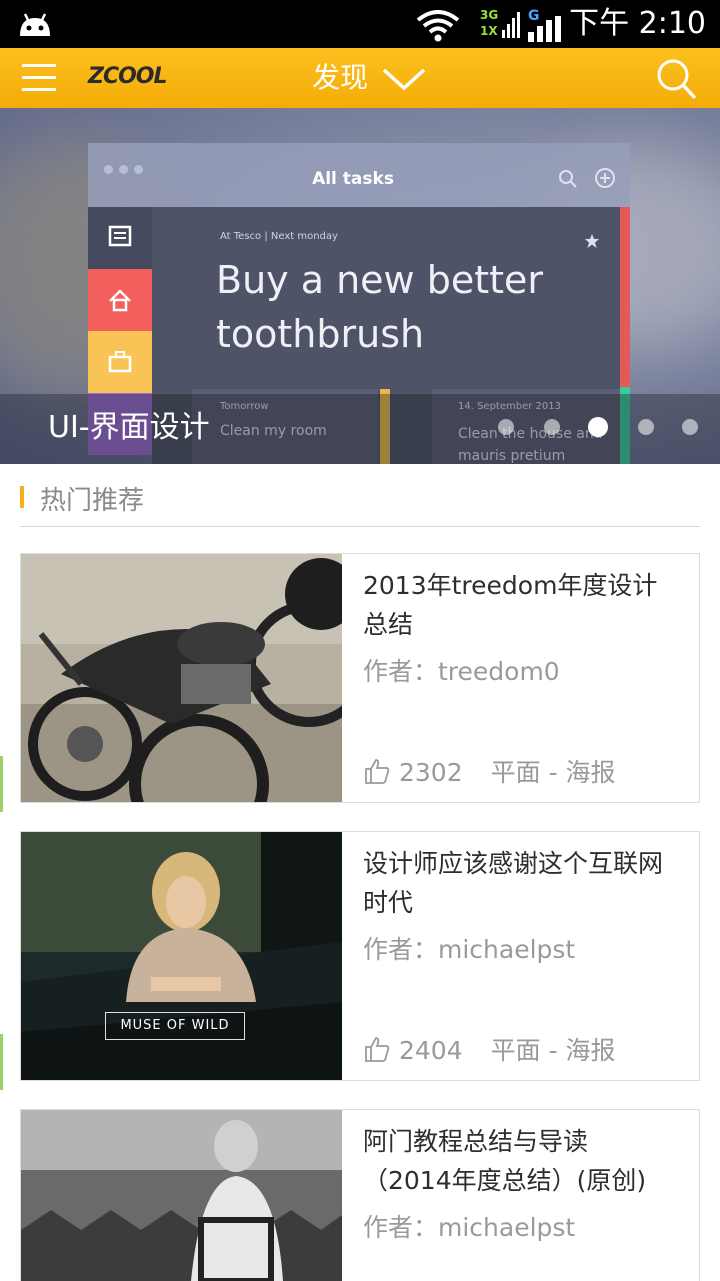  Describe the element at coordinates (360, 501) in the screenshot. I see `section-header: 热门推荐` at that location.